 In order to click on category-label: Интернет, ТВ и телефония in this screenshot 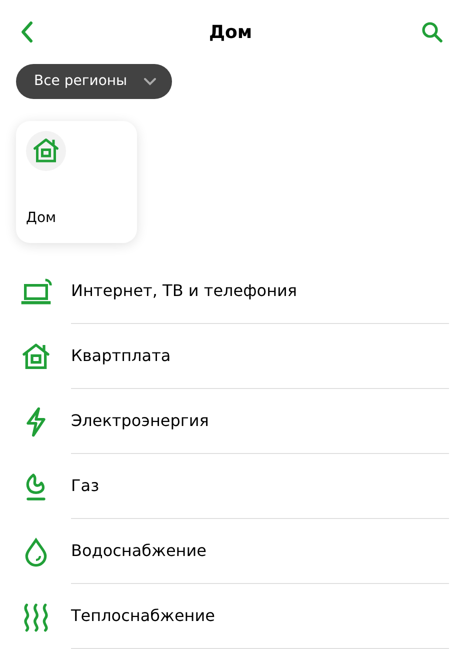, I will do `click(184, 291)`.